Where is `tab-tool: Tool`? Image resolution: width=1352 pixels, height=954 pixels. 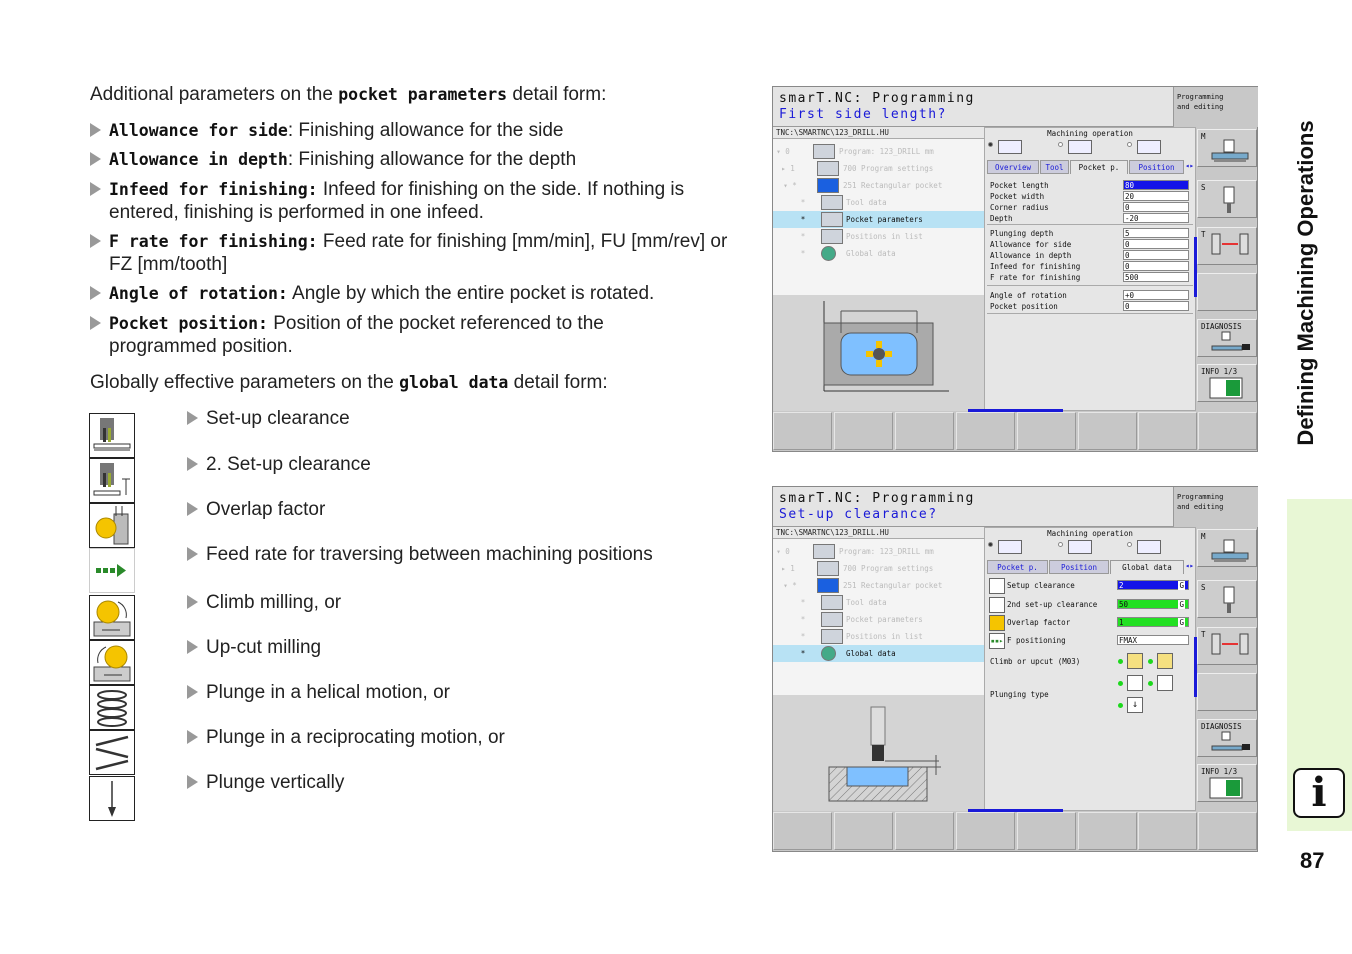
tab-tool: Tool is located at coordinates (1054, 167).